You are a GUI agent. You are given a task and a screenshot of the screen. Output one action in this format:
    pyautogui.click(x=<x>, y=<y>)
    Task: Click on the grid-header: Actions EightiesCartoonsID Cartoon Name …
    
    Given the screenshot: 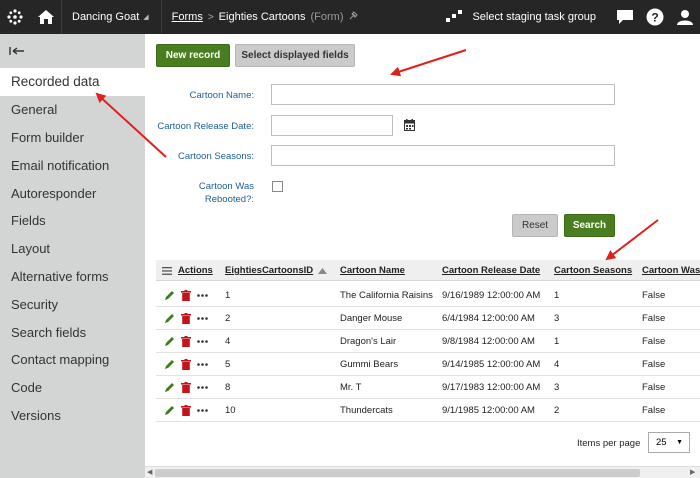 What is the action you would take?
    pyautogui.click(x=428, y=270)
    